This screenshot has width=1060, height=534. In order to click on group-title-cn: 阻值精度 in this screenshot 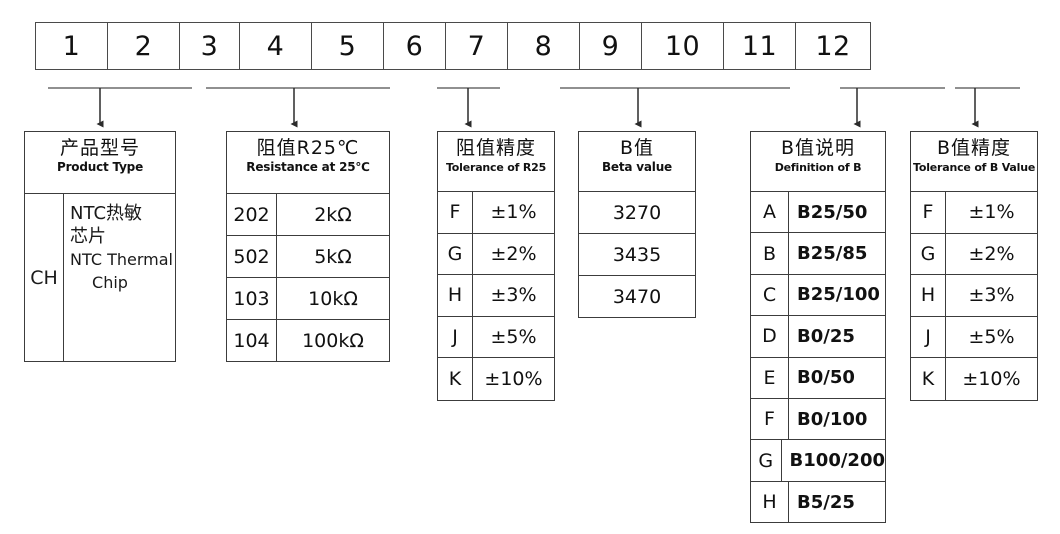, I will do `click(495, 148)`.